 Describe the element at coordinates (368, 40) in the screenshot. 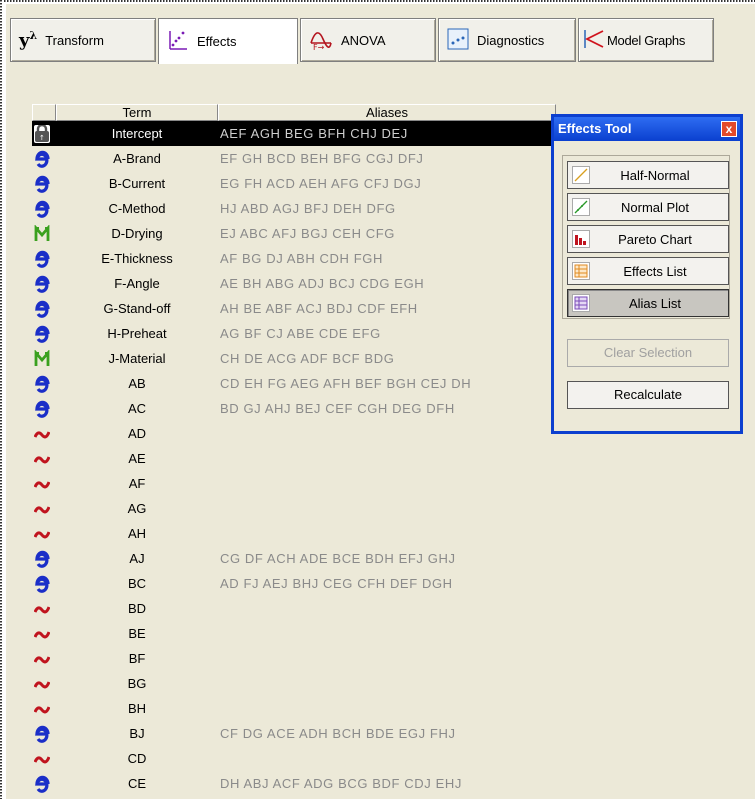

I see `anova-button: F→ ANOVA` at that location.